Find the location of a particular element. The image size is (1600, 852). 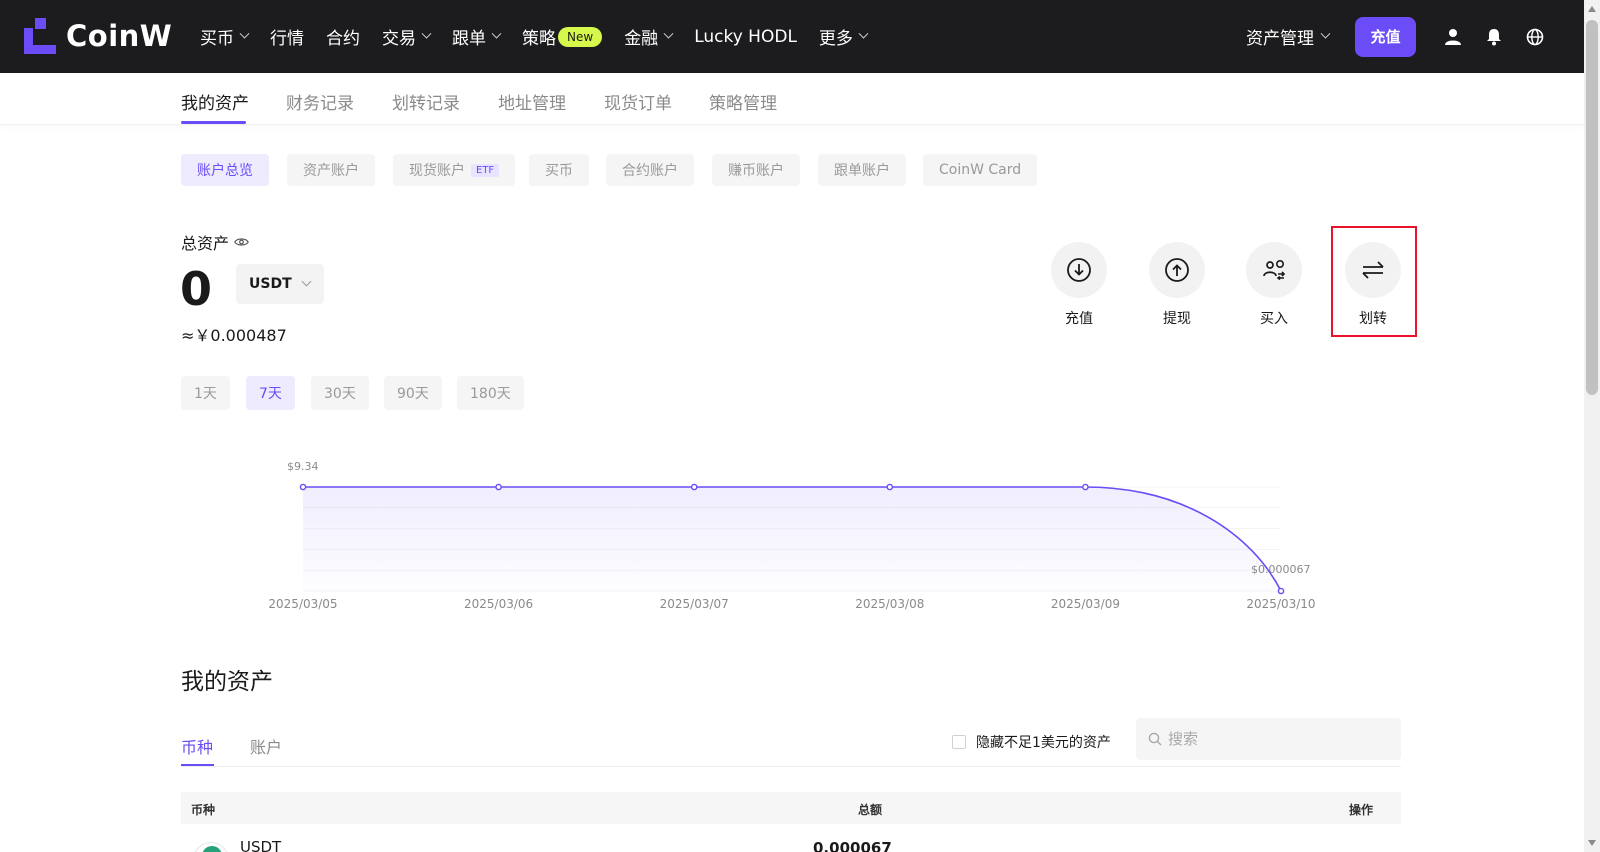

tab-transfer-records: 划转记录 is located at coordinates (426, 101).